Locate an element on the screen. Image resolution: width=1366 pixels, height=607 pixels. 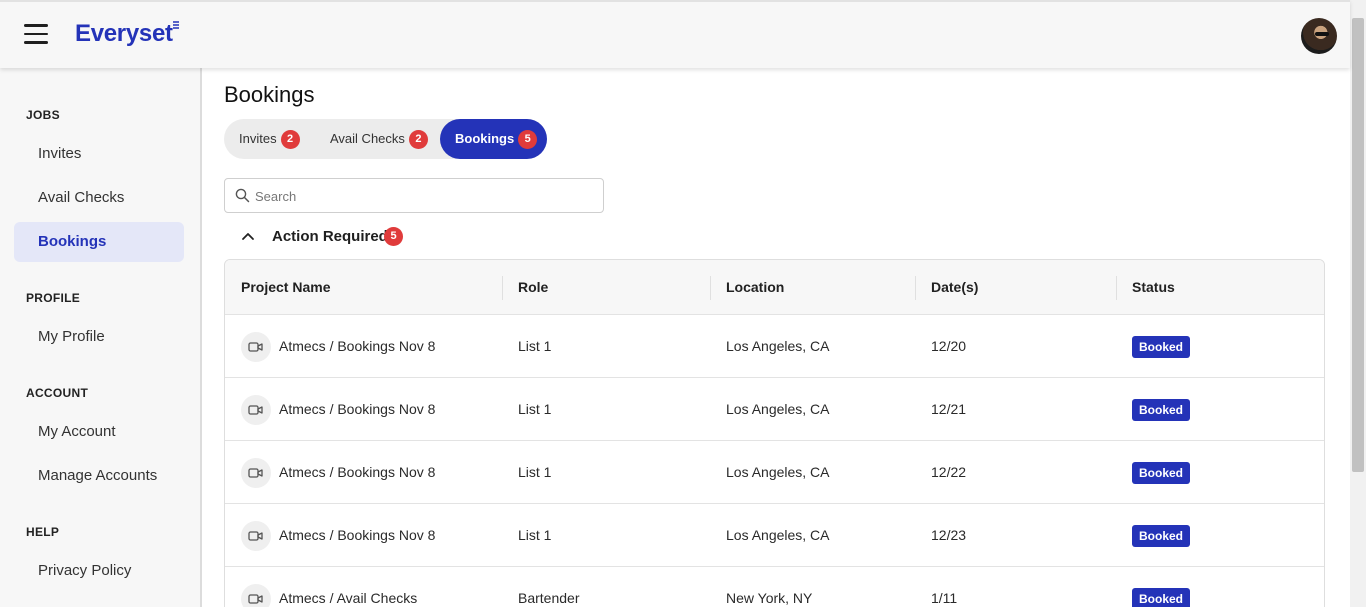
sidebar-item-avail-checks: Avail Checks is located at coordinates (99, 198).